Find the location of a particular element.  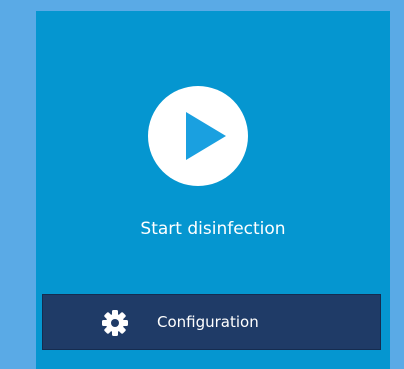

configuration-button: Configuration is located at coordinates (211, 322).